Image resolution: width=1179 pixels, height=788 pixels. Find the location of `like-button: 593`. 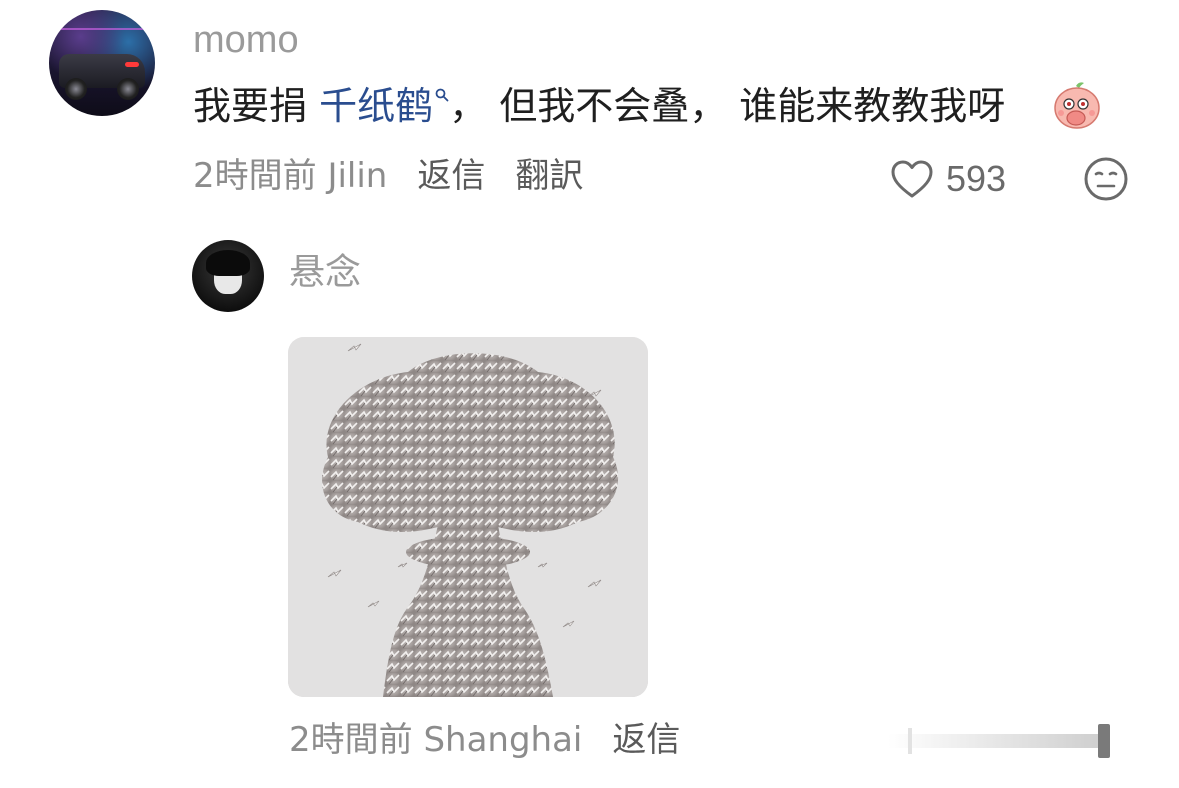

like-button: 593 is located at coordinates (948, 179).